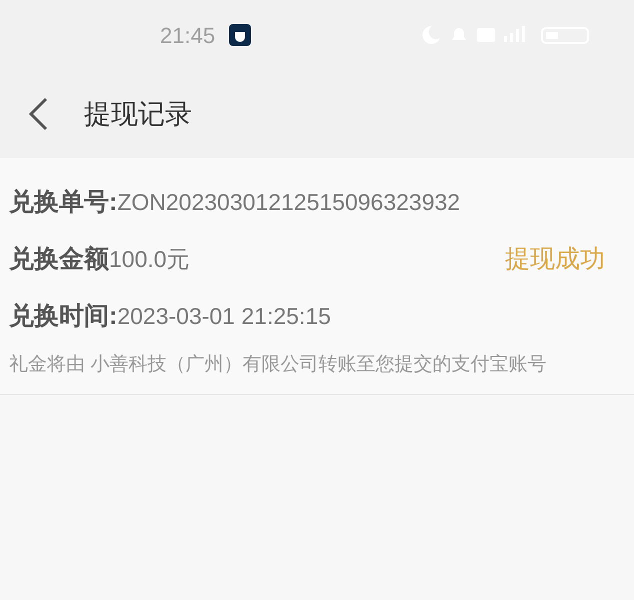 This screenshot has width=634, height=600. What do you see at coordinates (224, 317) in the screenshot?
I see `field-value: 2023-03-01 21:25:15` at bounding box center [224, 317].